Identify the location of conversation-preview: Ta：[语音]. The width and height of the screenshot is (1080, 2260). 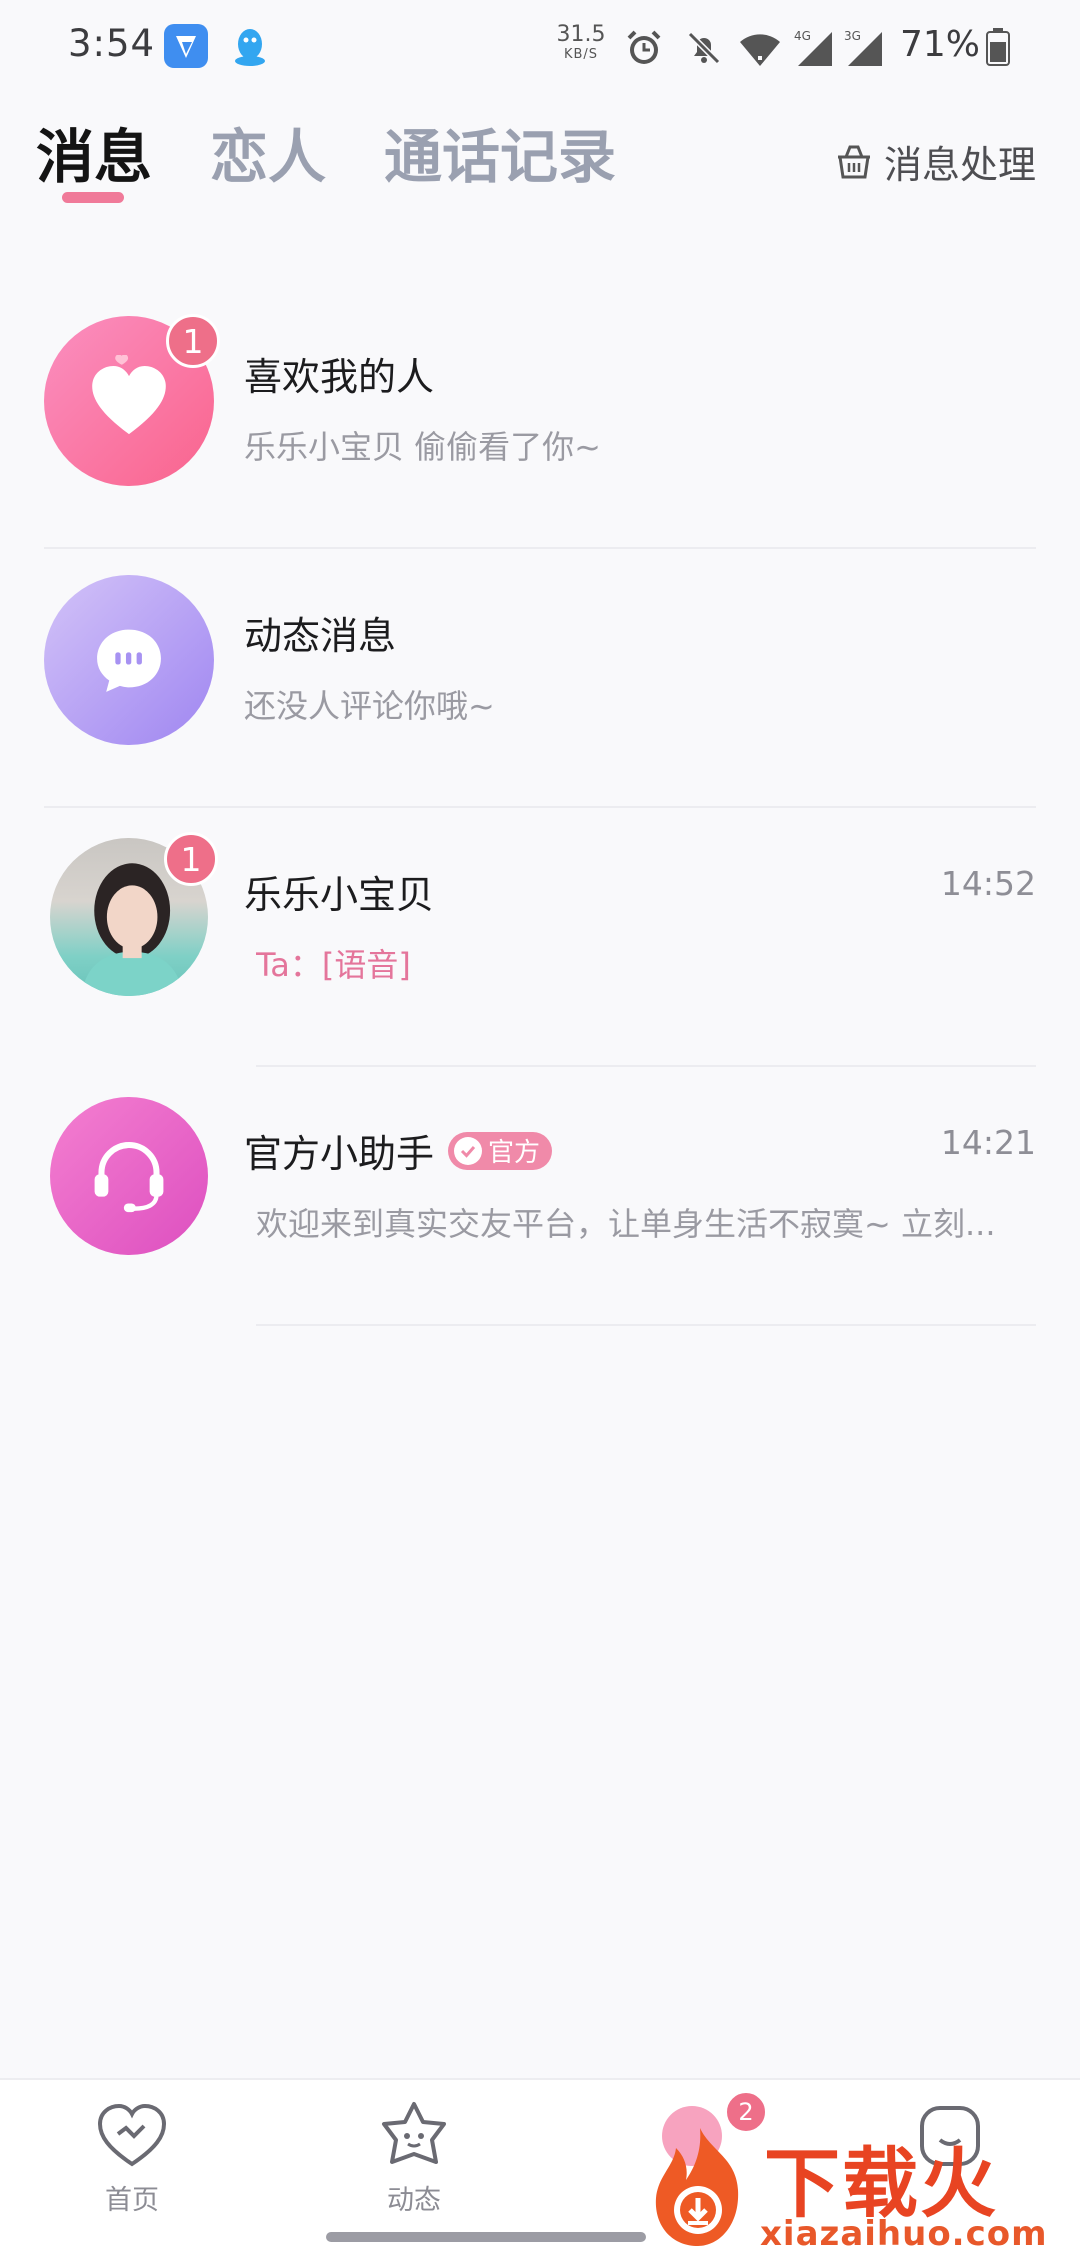
(333, 965).